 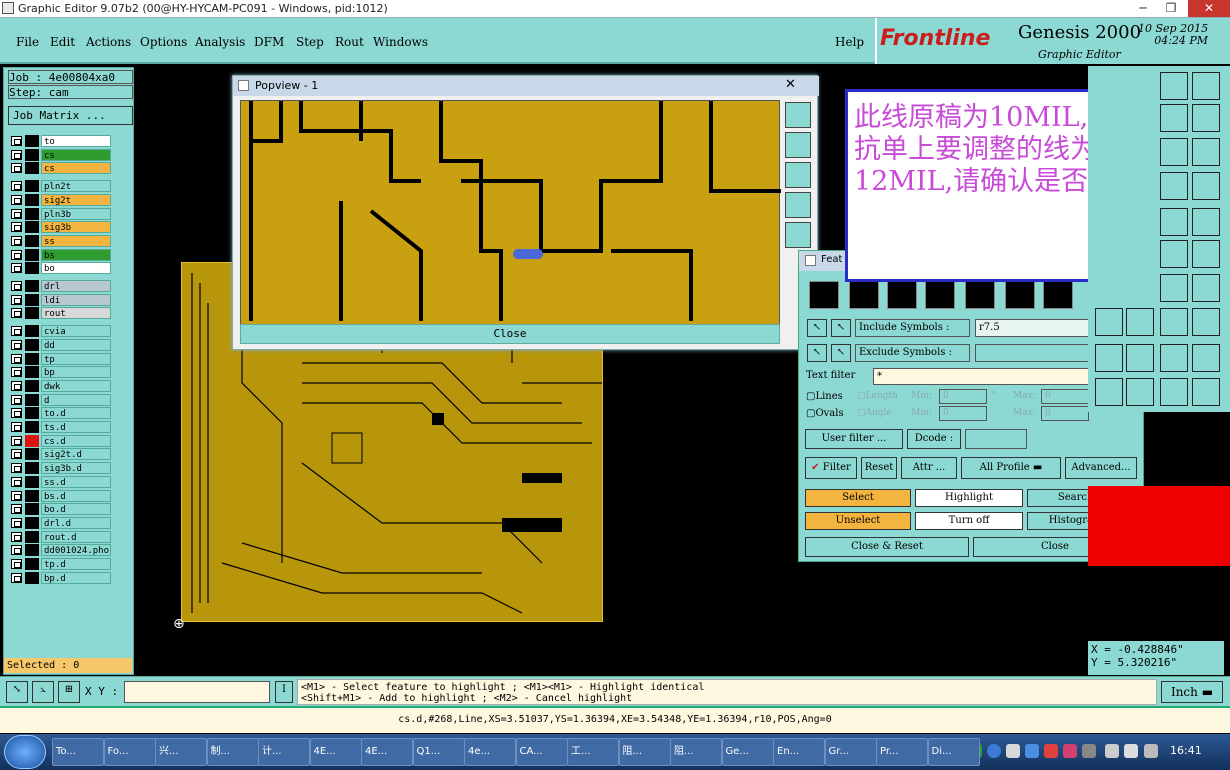 What do you see at coordinates (61, 564) in the screenshot?
I see `layer-row: tp.d` at bounding box center [61, 564].